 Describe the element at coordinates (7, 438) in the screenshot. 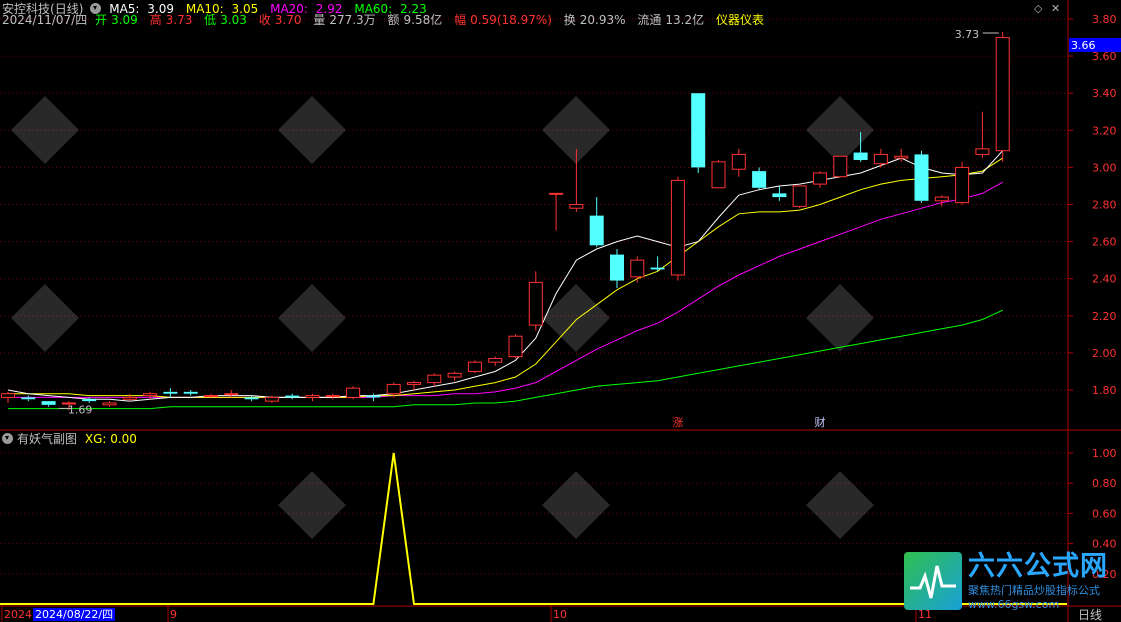

I see `dropdown-icon` at that location.